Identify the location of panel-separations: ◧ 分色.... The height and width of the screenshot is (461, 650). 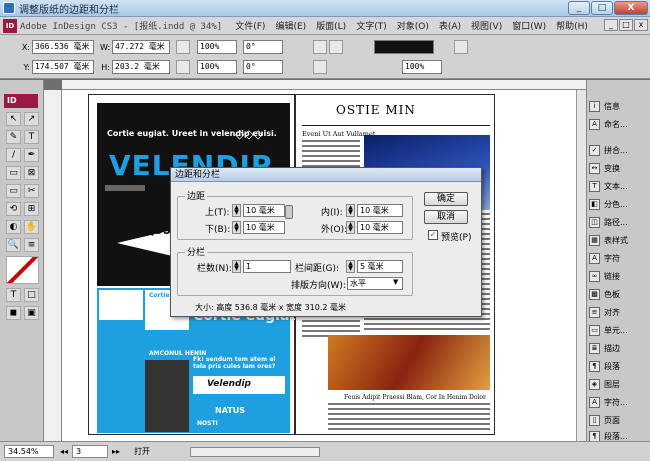
(619, 204).